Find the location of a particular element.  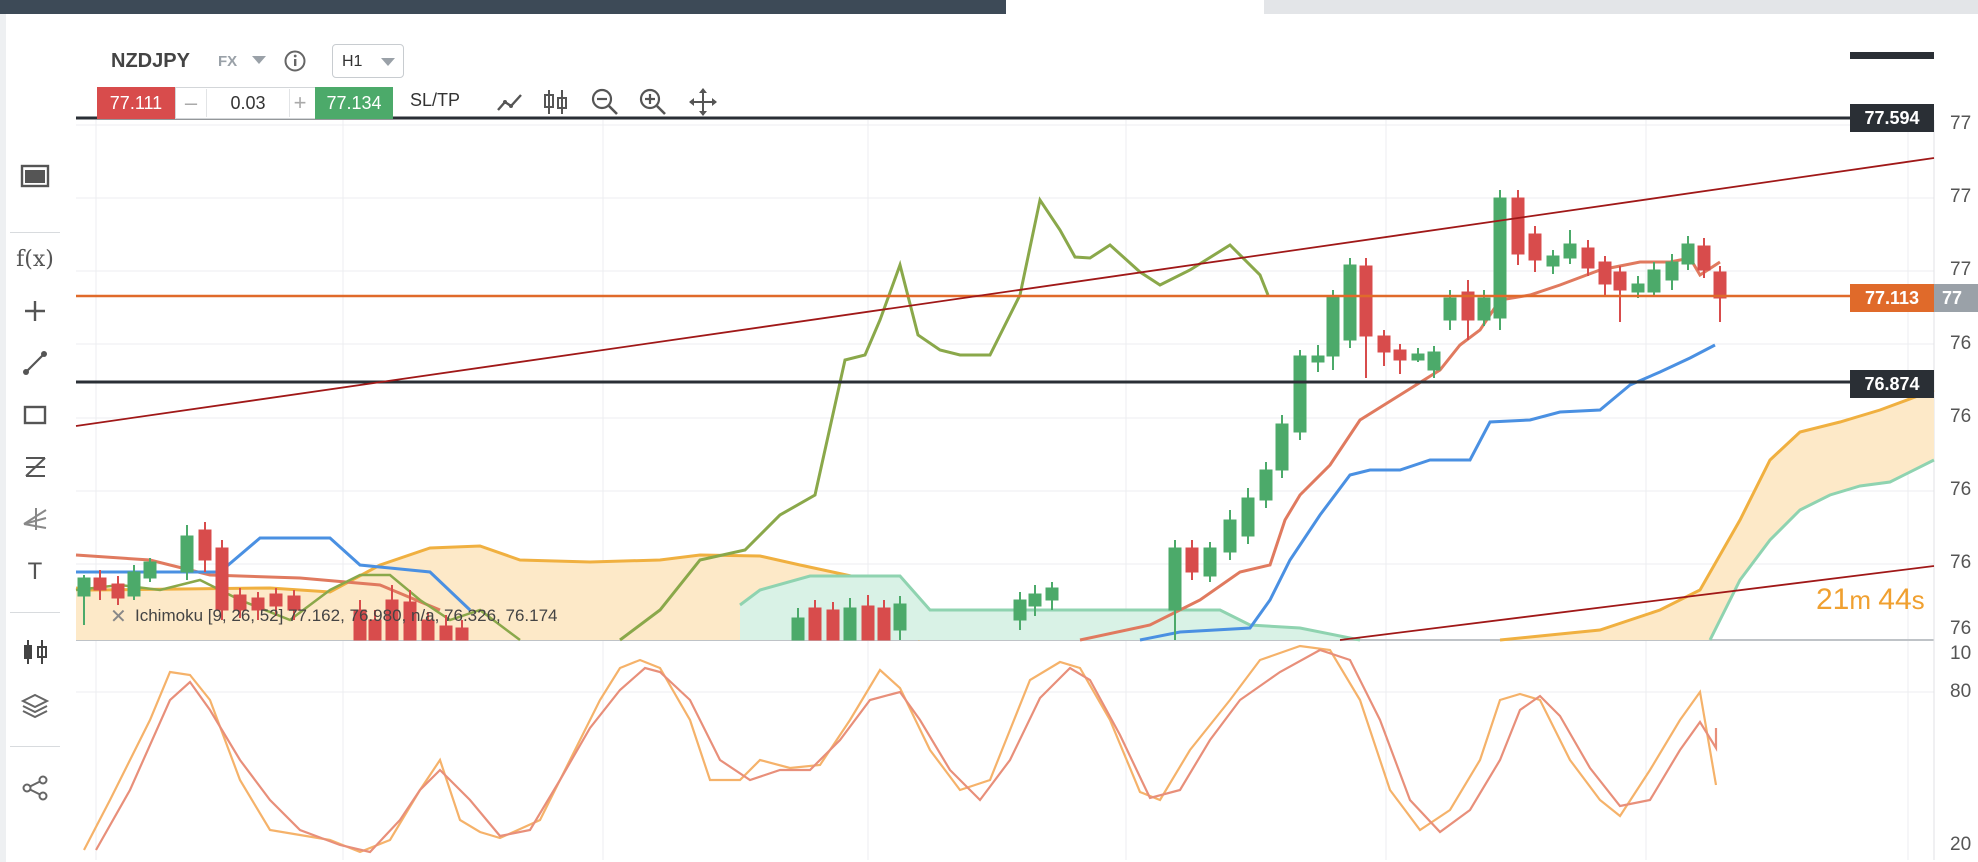

price-label-top-line: 77.594 is located at coordinates (1892, 118).